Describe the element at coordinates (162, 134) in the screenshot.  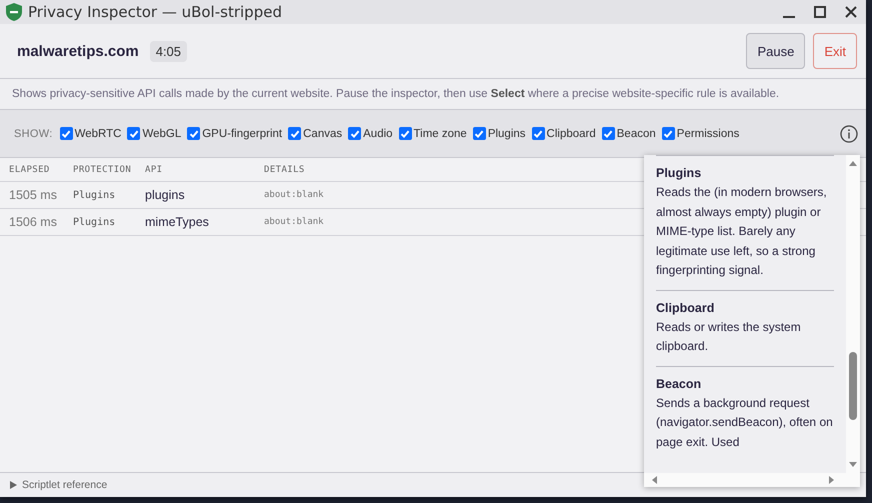
I see `filter-label: WebGL` at that location.